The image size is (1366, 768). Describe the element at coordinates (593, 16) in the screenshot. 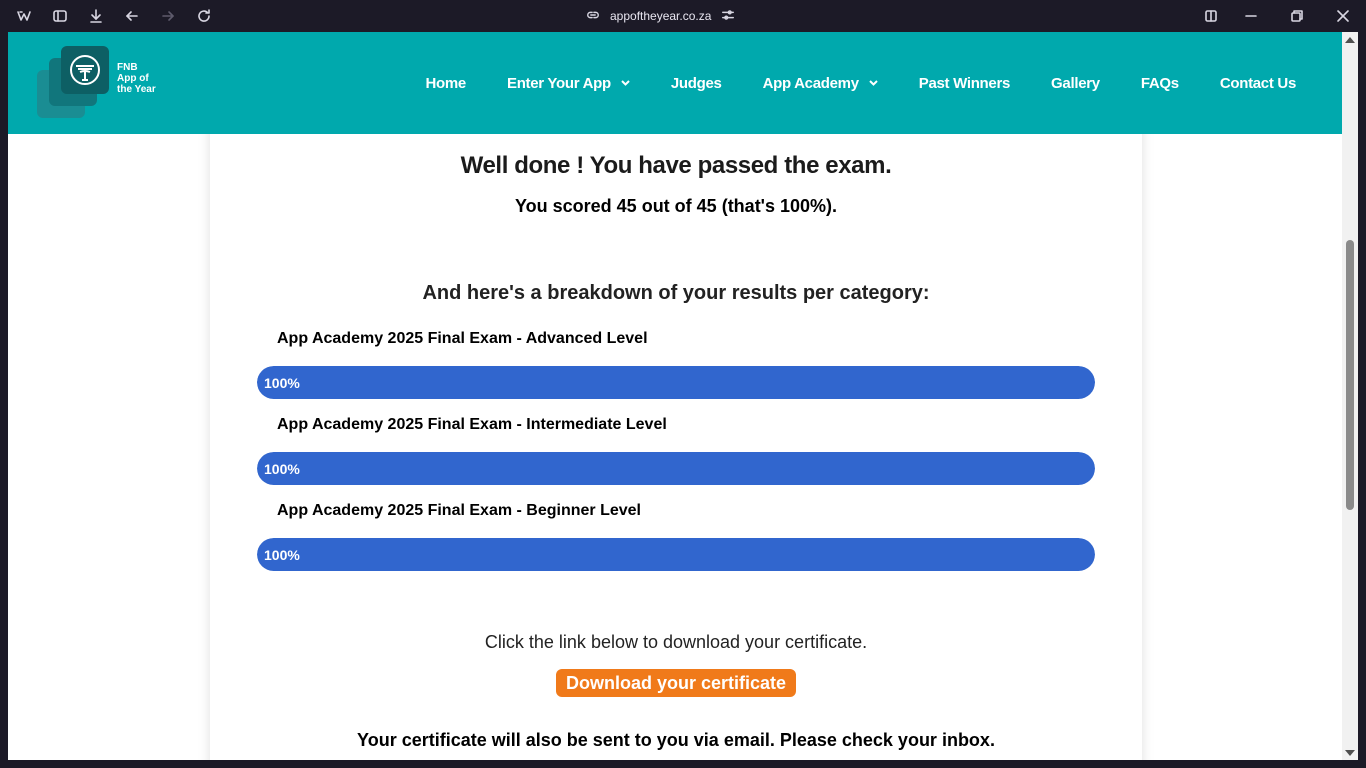

I see `link-icon` at that location.